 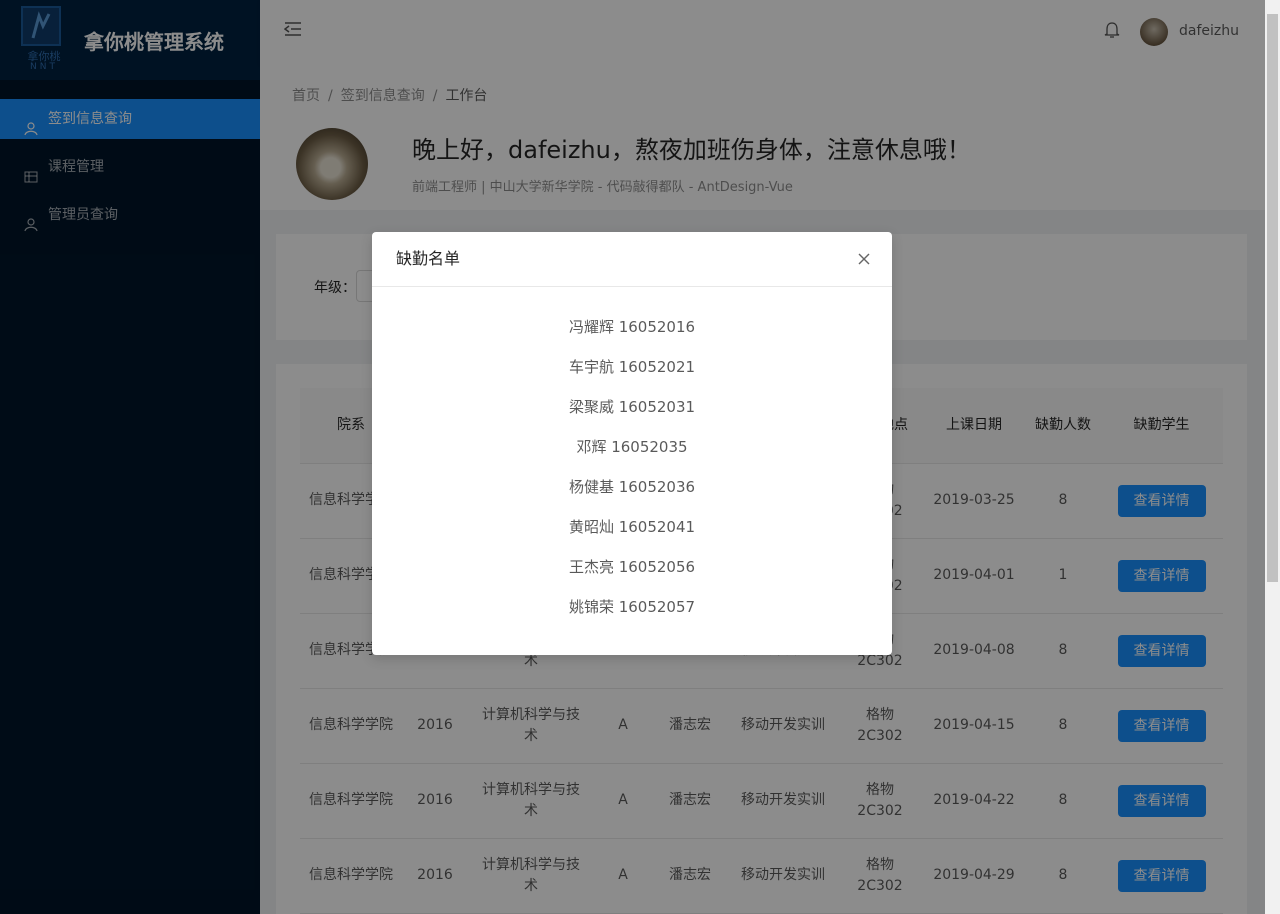 I want to click on absent-student-item: 冯耀辉 16052016, so click(x=632, y=327).